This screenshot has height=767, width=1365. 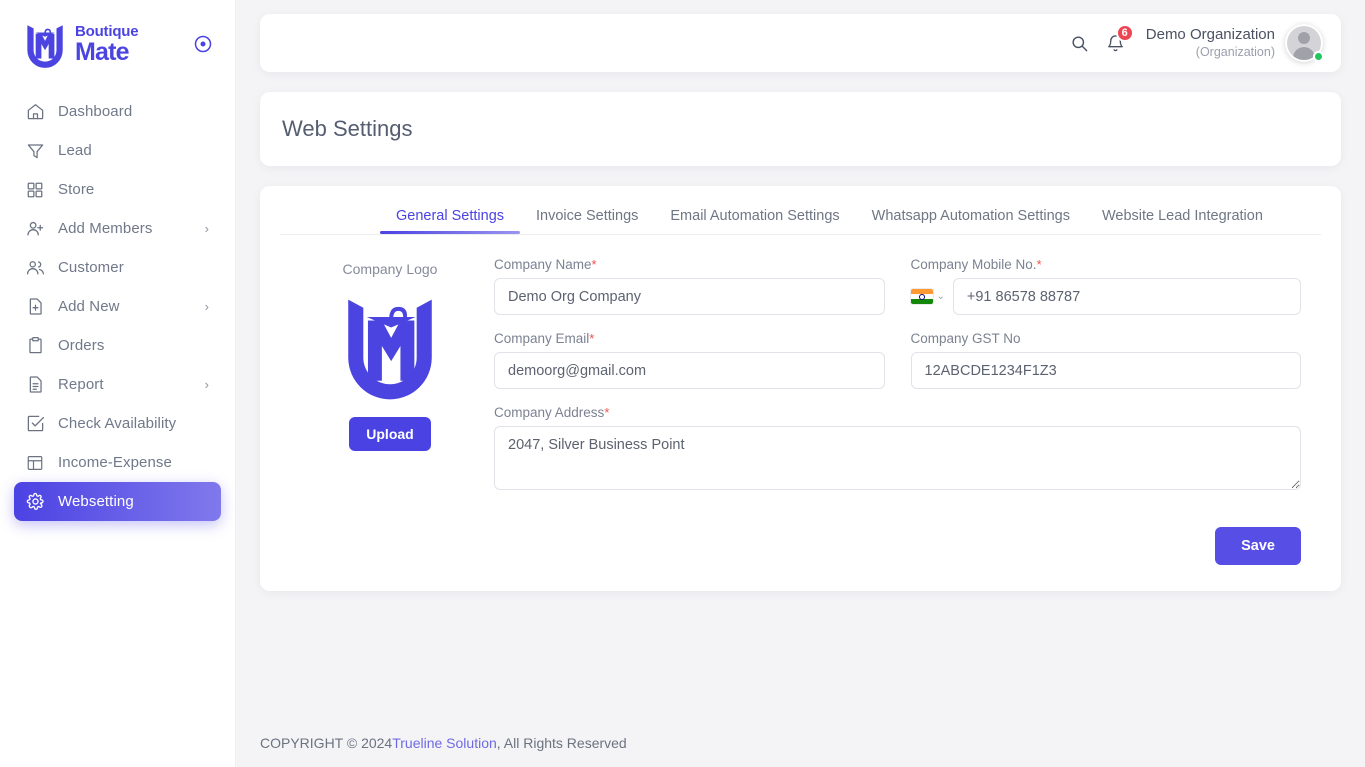 I want to click on sidebar-item-income-expense: Income-Expense, so click(x=117, y=462).